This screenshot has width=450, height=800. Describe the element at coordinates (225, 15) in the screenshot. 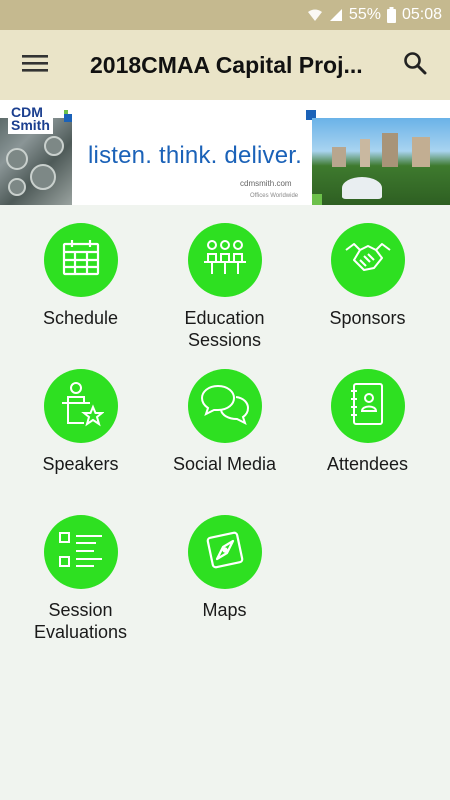

I see `status-bar: 55% 05:08` at that location.